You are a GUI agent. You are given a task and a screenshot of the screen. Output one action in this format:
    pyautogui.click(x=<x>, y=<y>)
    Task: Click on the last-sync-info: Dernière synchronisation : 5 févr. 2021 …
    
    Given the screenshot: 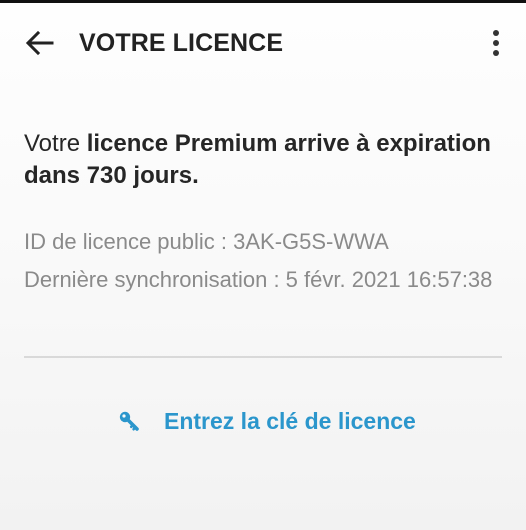 What is the action you would take?
    pyautogui.click(x=258, y=279)
    